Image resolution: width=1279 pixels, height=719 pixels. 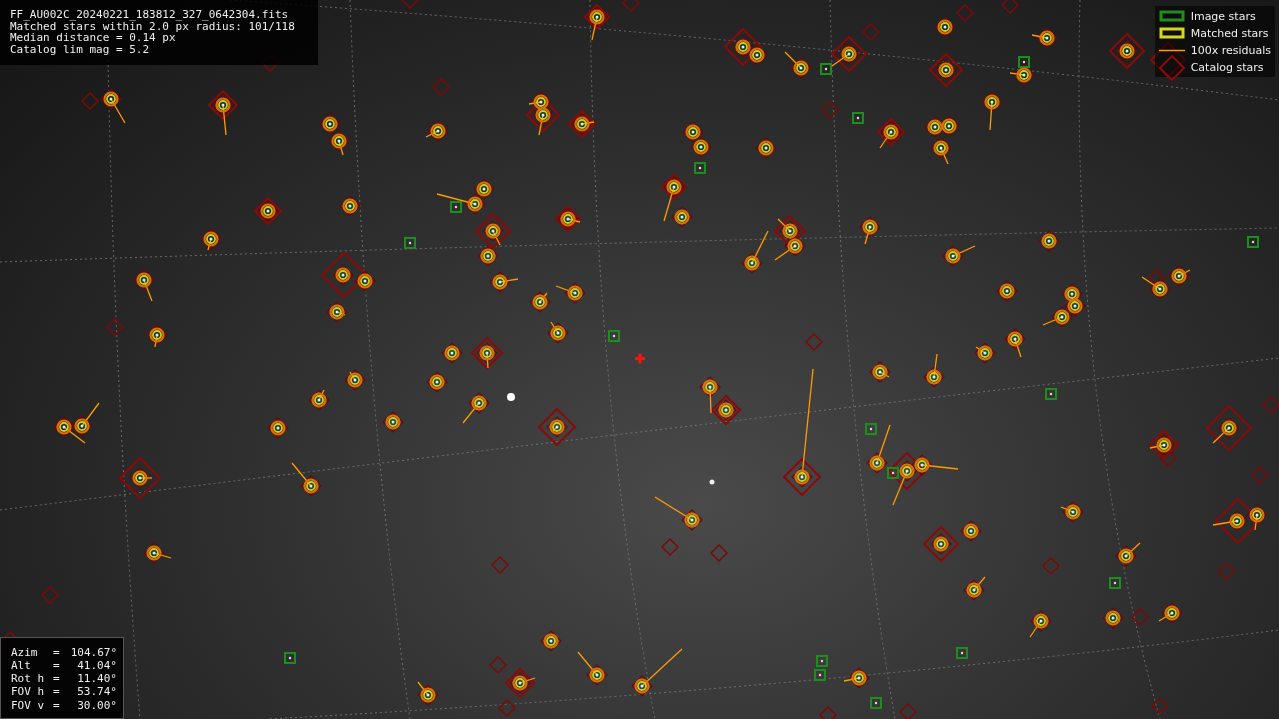 I want to click on residual-line-icon, so click(x=1171, y=50).